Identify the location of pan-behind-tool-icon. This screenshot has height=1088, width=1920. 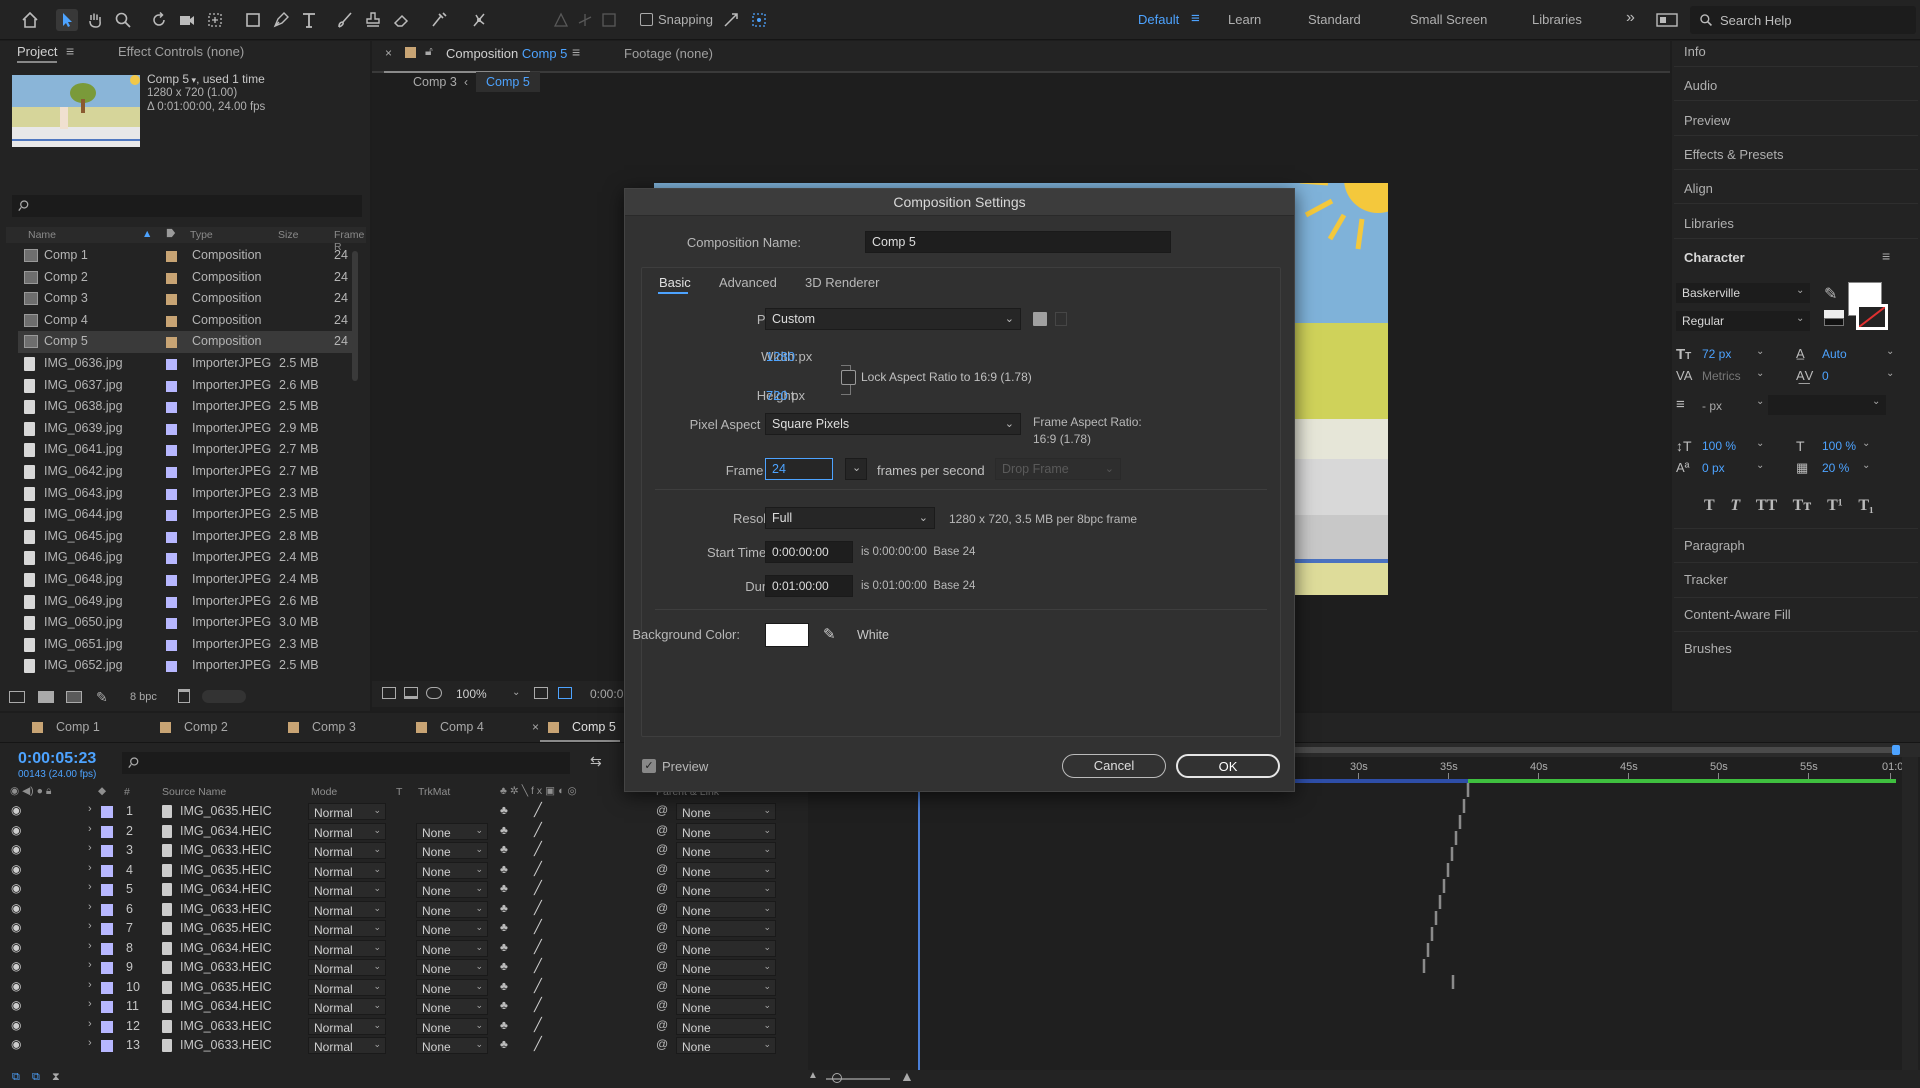
(215, 20).